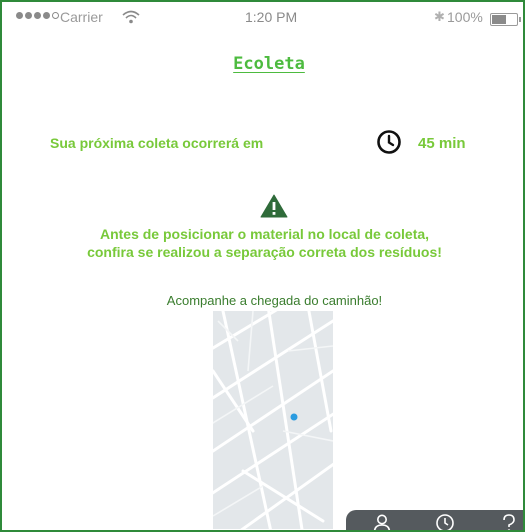 Image resolution: width=525 pixels, height=532 pixels. Describe the element at coordinates (131, 19) in the screenshot. I see `wifi-icon` at that location.